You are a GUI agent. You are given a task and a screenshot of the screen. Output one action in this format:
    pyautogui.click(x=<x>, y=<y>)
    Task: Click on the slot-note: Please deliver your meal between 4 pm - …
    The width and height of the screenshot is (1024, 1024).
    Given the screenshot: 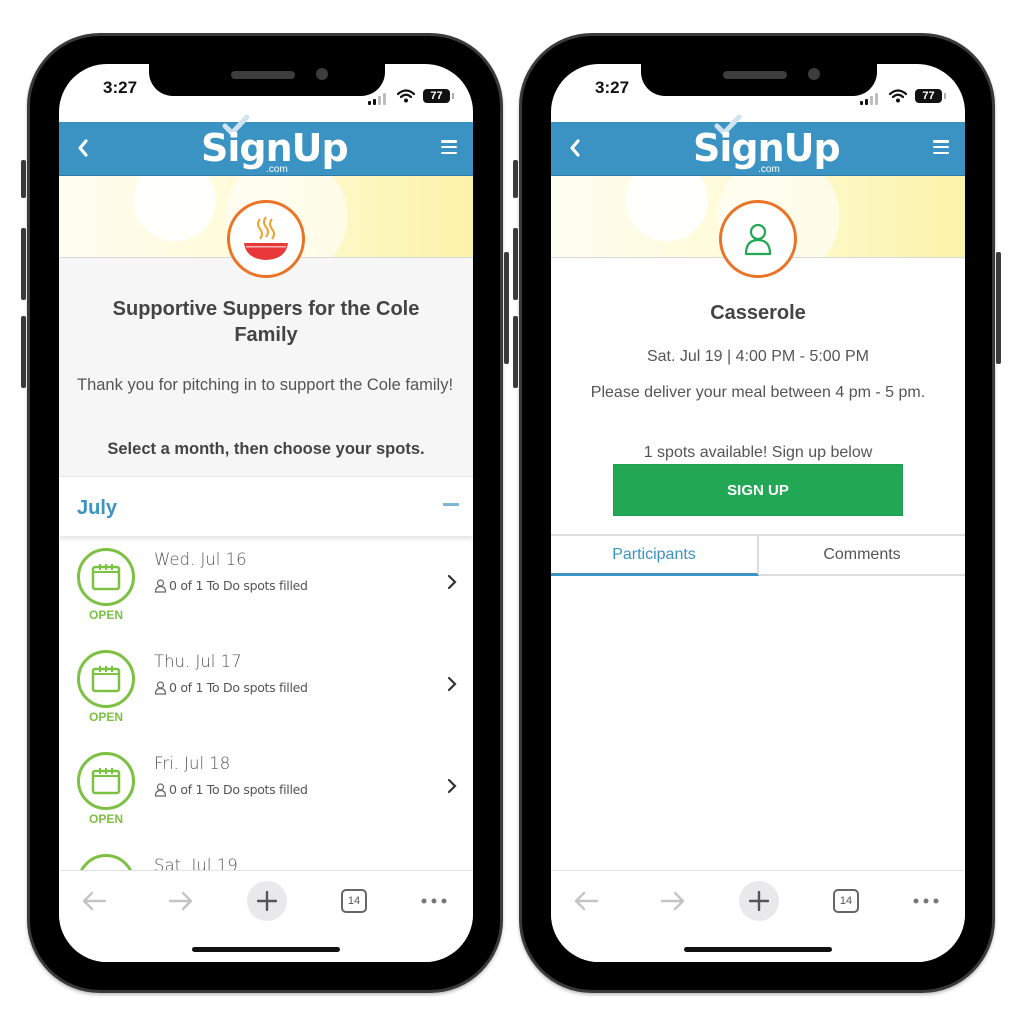 What is the action you would take?
    pyautogui.click(x=758, y=392)
    